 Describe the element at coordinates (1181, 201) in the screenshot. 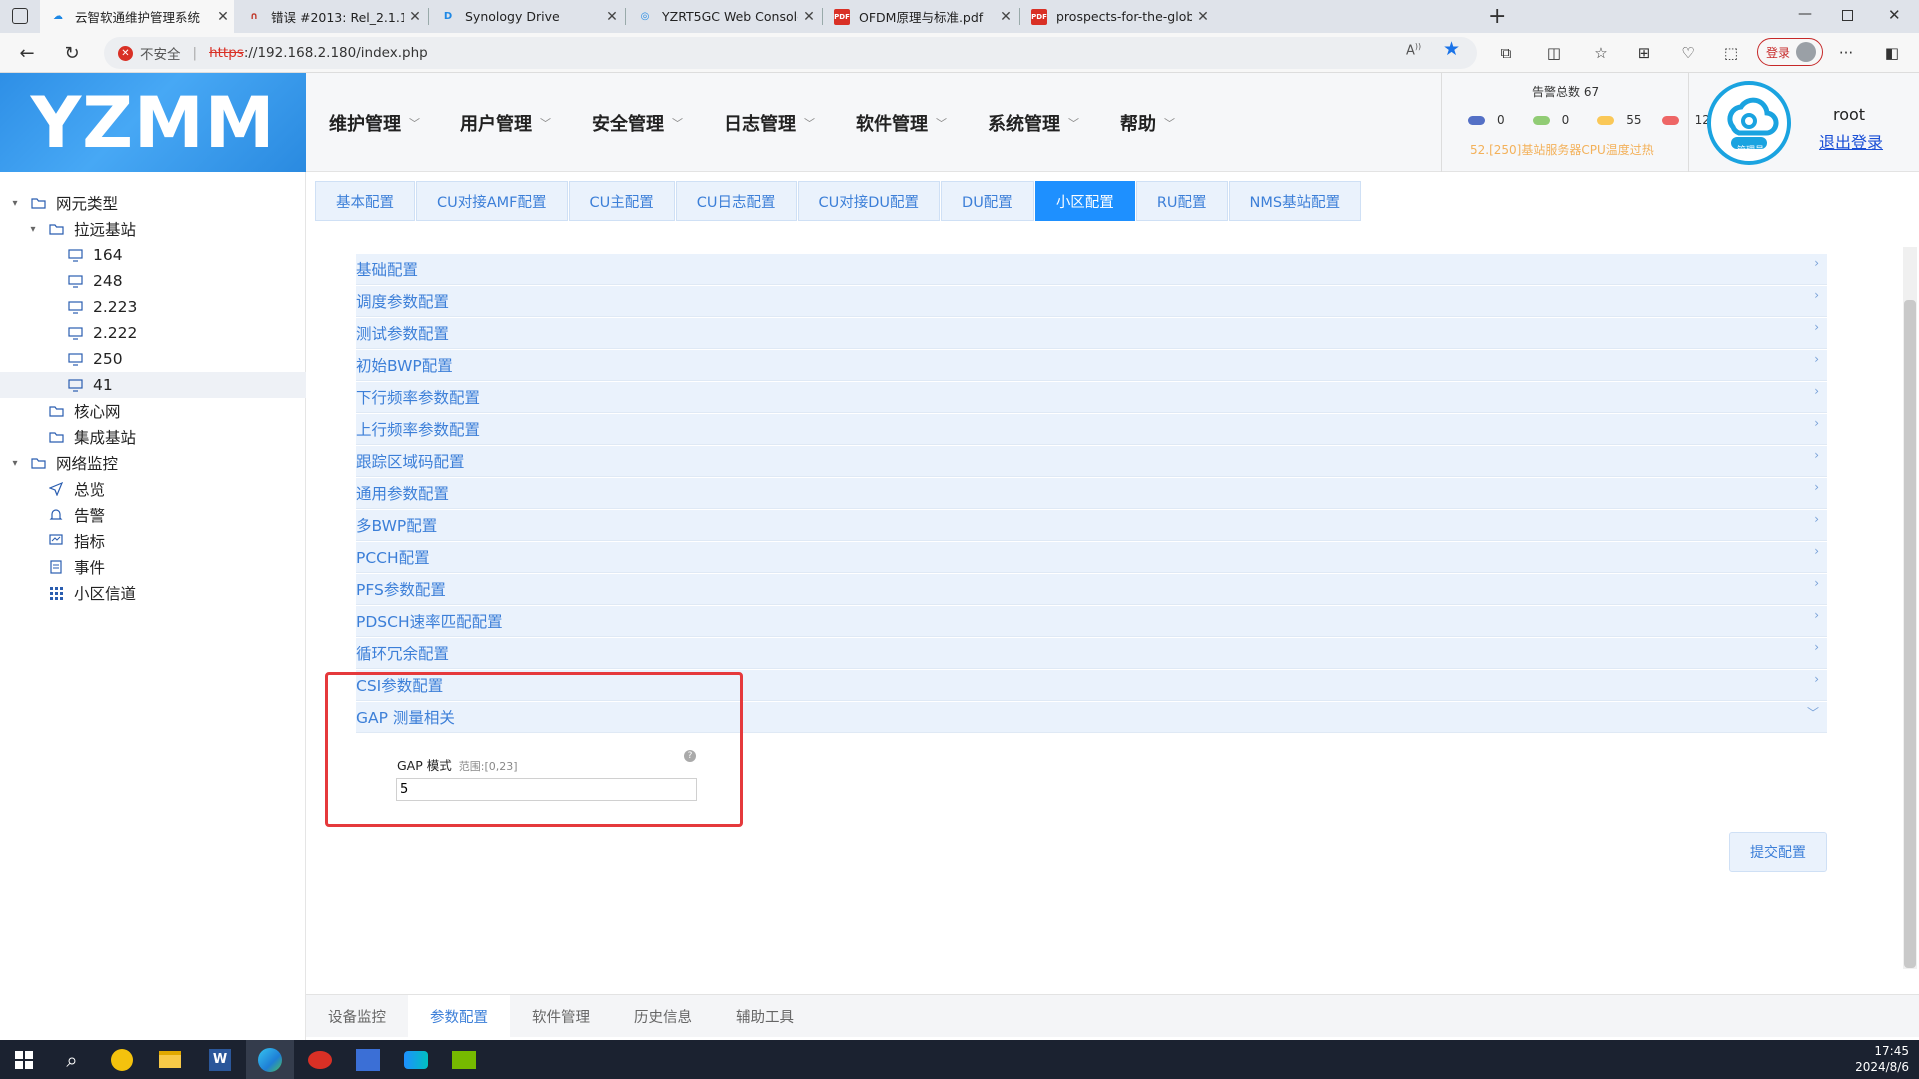

I see `subtab: RU配置` at that location.